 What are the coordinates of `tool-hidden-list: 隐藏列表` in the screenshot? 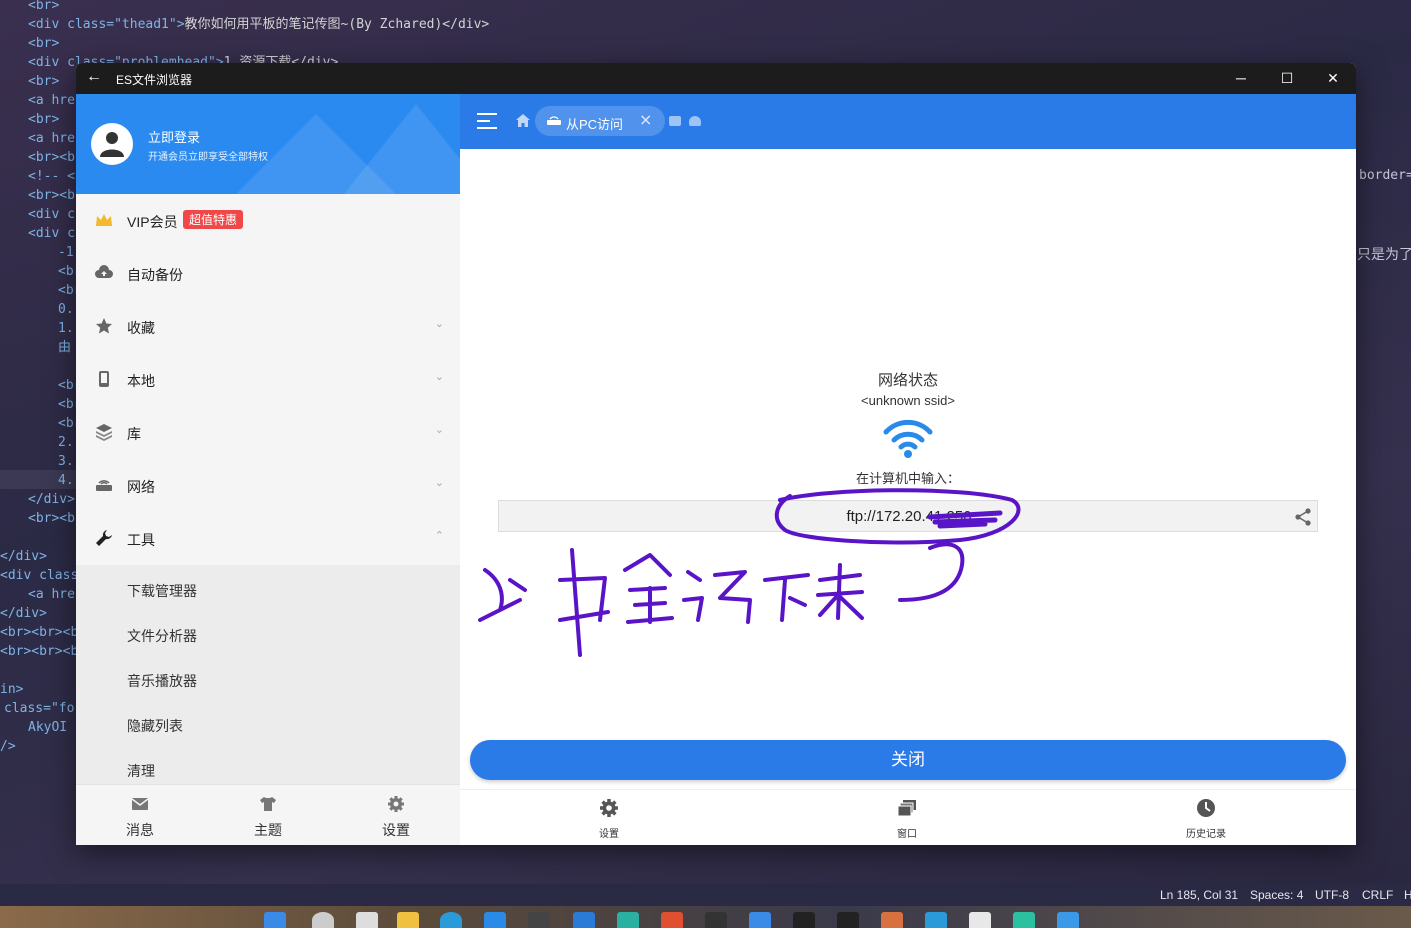 It's located at (155, 726).